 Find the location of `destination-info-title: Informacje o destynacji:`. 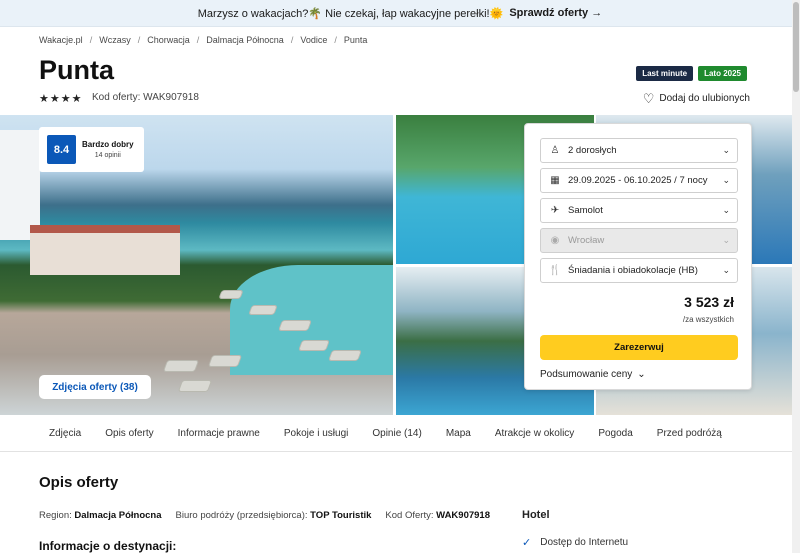

destination-info-title: Informacje o destynacji: is located at coordinates (108, 546).